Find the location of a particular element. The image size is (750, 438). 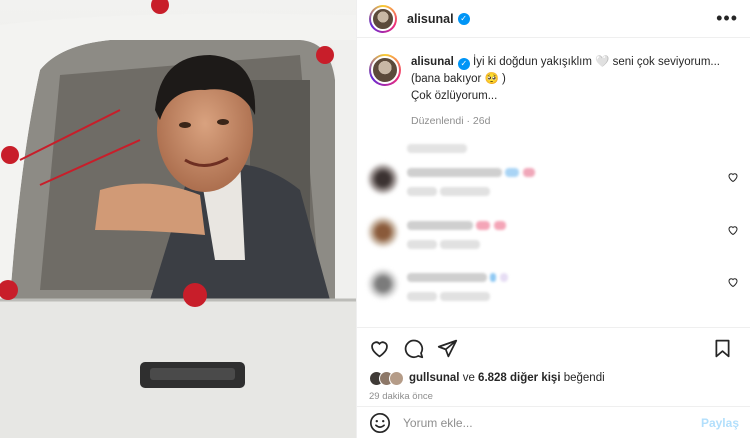

more-options-icon: ••• is located at coordinates (727, 18).